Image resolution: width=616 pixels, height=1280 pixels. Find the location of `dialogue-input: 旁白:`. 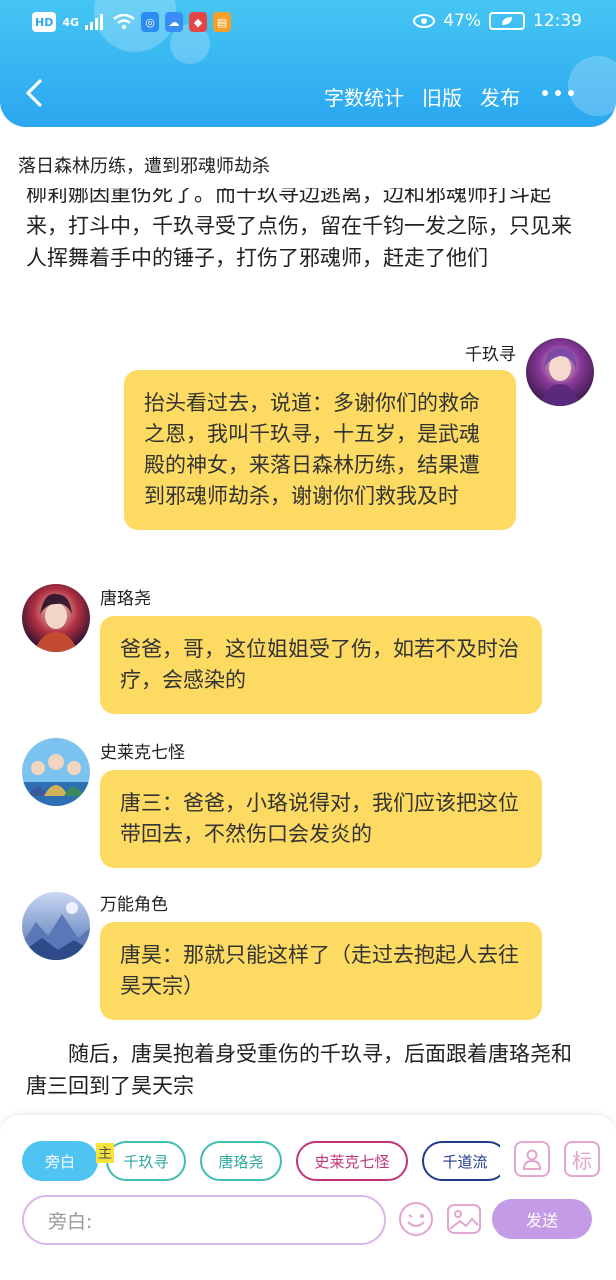

dialogue-input: 旁白: is located at coordinates (204, 1220).